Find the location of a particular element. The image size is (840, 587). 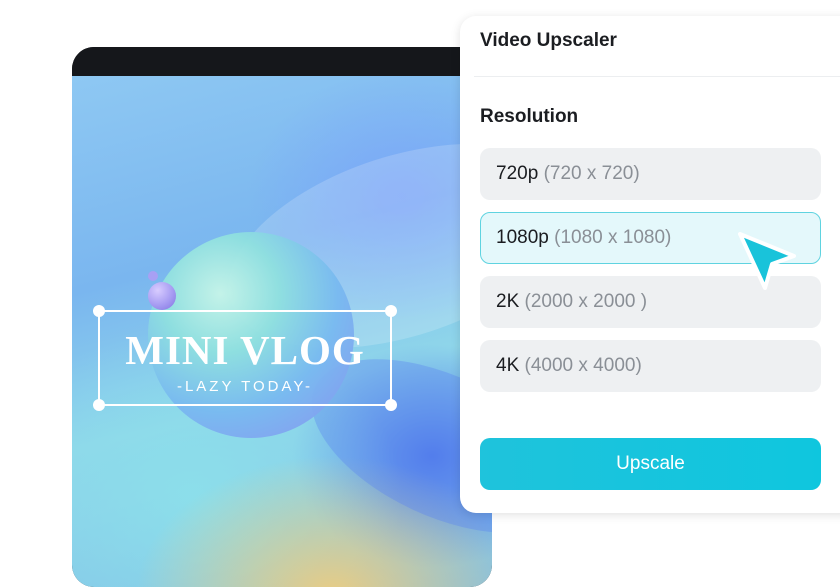

option-name: 1080p is located at coordinates (522, 237).